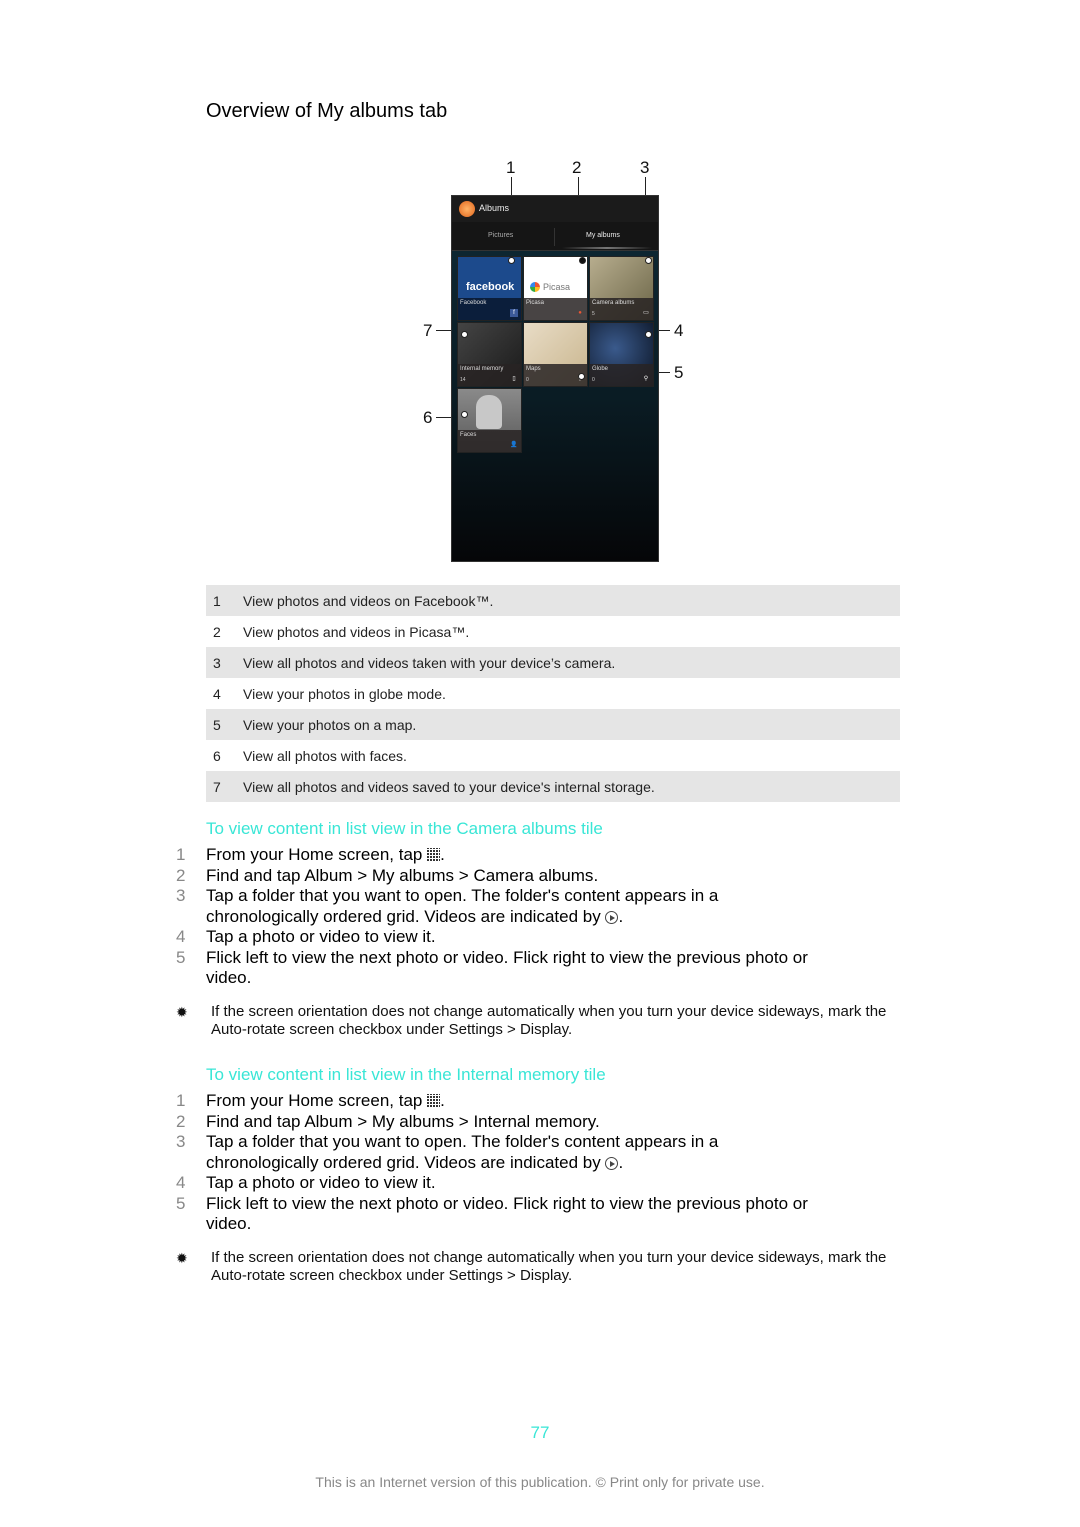  What do you see at coordinates (645, 167) in the screenshot?
I see `callout-3: 3` at bounding box center [645, 167].